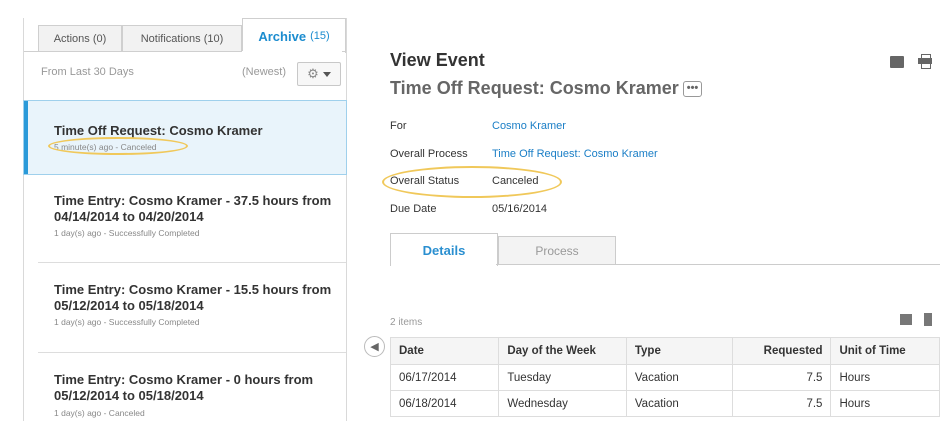  I want to click on tab-divider-gap, so click(292, 52).